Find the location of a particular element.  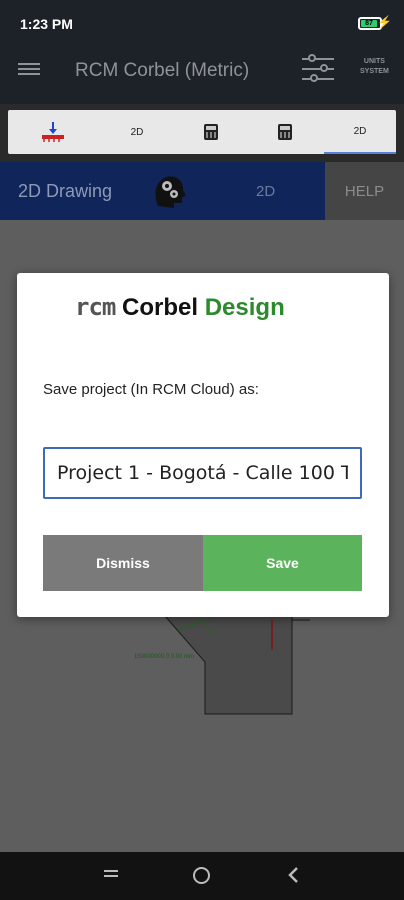

charging-icon: ⚡ is located at coordinates (384, 22).